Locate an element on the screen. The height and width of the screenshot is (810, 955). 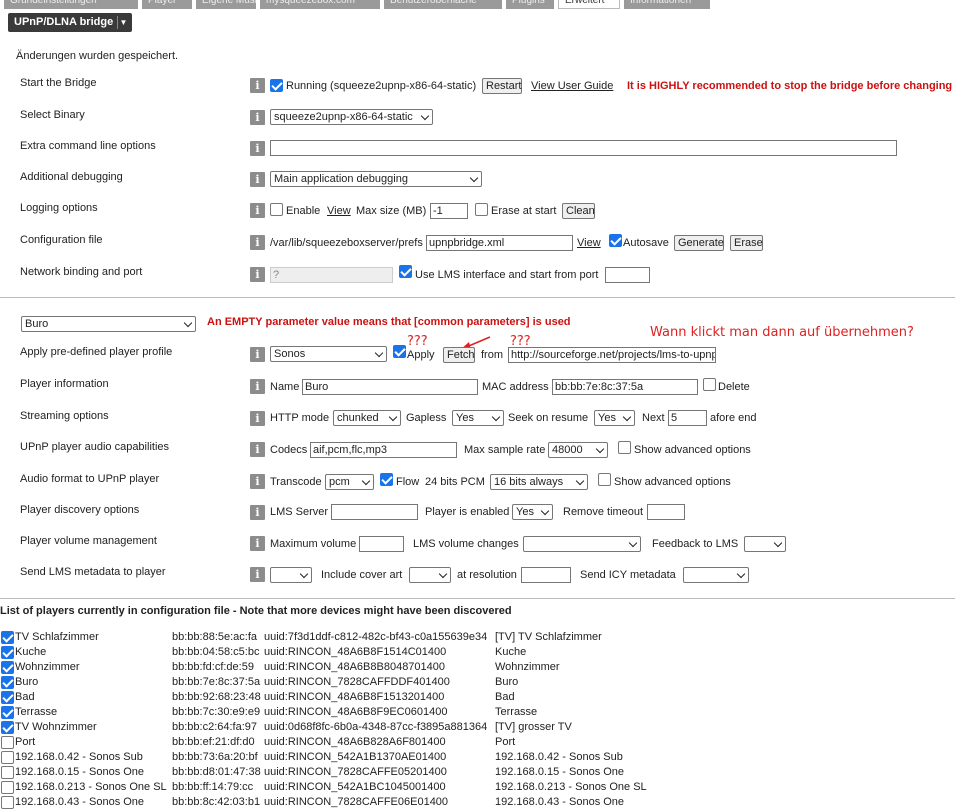
fetch-button: Fetch is located at coordinates (459, 355).